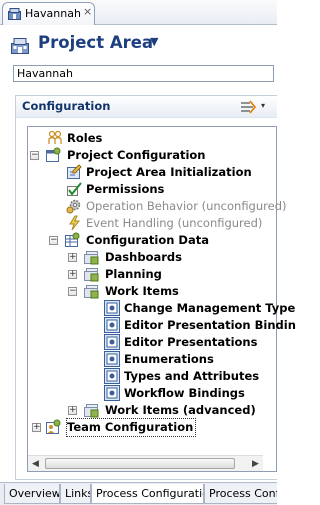 The width and height of the screenshot is (320, 505). I want to click on editor-tab-havannah: Havannah ×, so click(48, 13).